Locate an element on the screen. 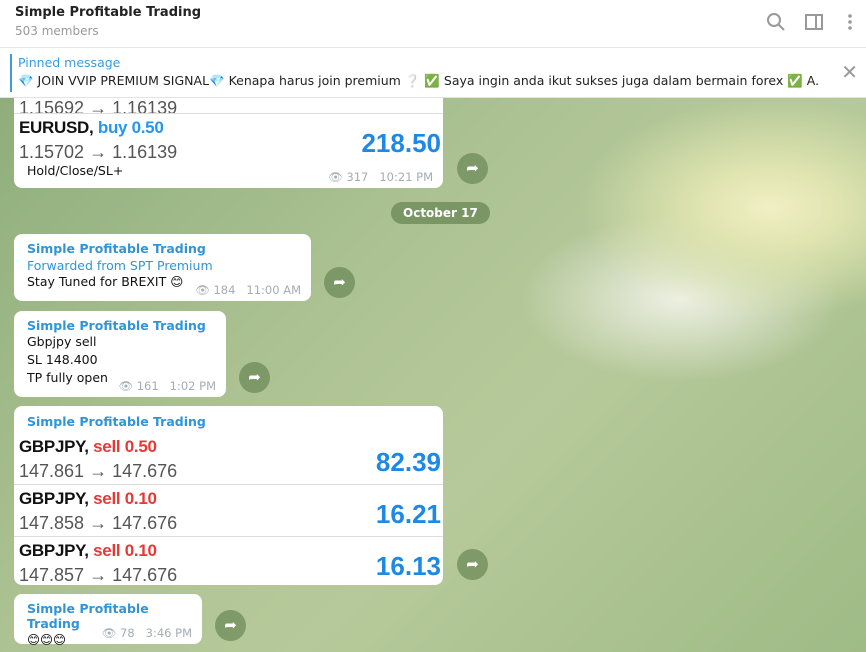 This screenshot has height=652, width=866. member-count: 503 members is located at coordinates (57, 31).